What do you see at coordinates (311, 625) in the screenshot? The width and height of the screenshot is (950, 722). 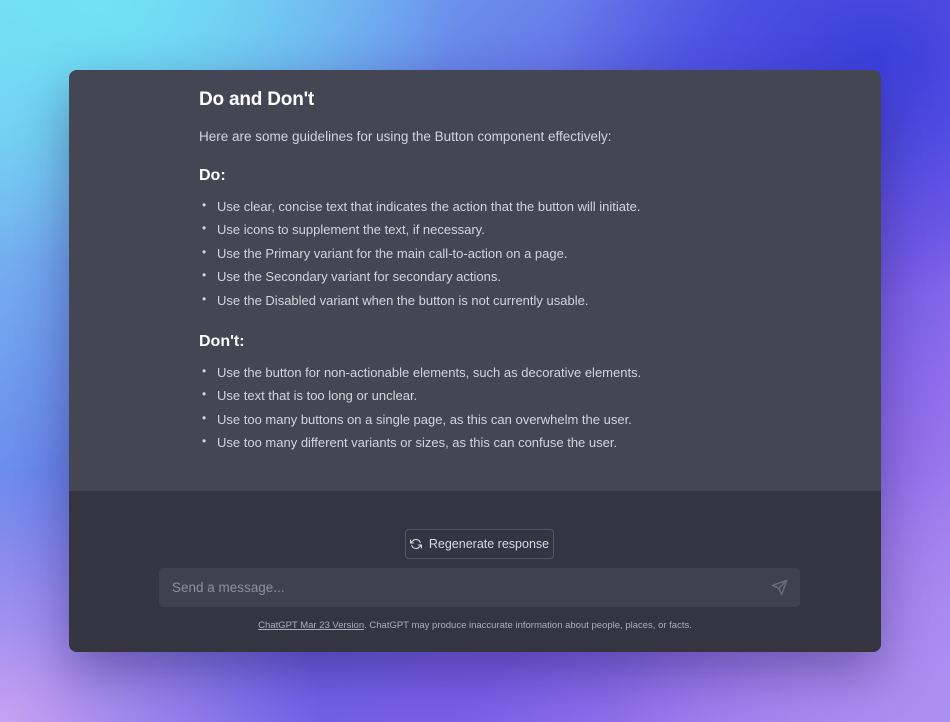 I see `version-link: ChatGPT Mar 23 Version` at bounding box center [311, 625].